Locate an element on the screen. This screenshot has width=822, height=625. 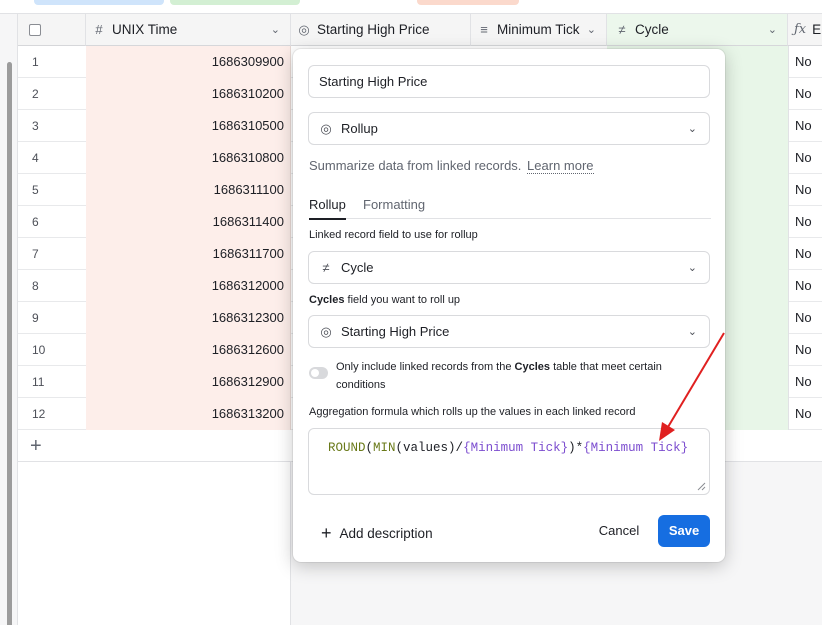
add-description-label: Add description is located at coordinates (386, 533).